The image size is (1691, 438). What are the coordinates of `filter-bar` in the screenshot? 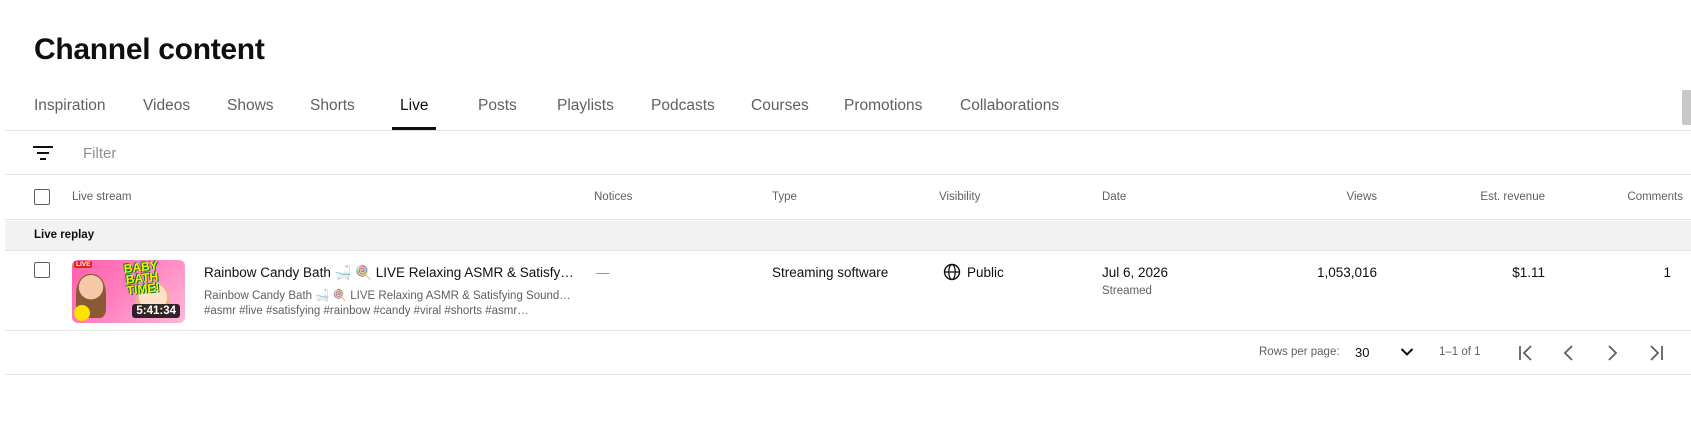 It's located at (848, 153).